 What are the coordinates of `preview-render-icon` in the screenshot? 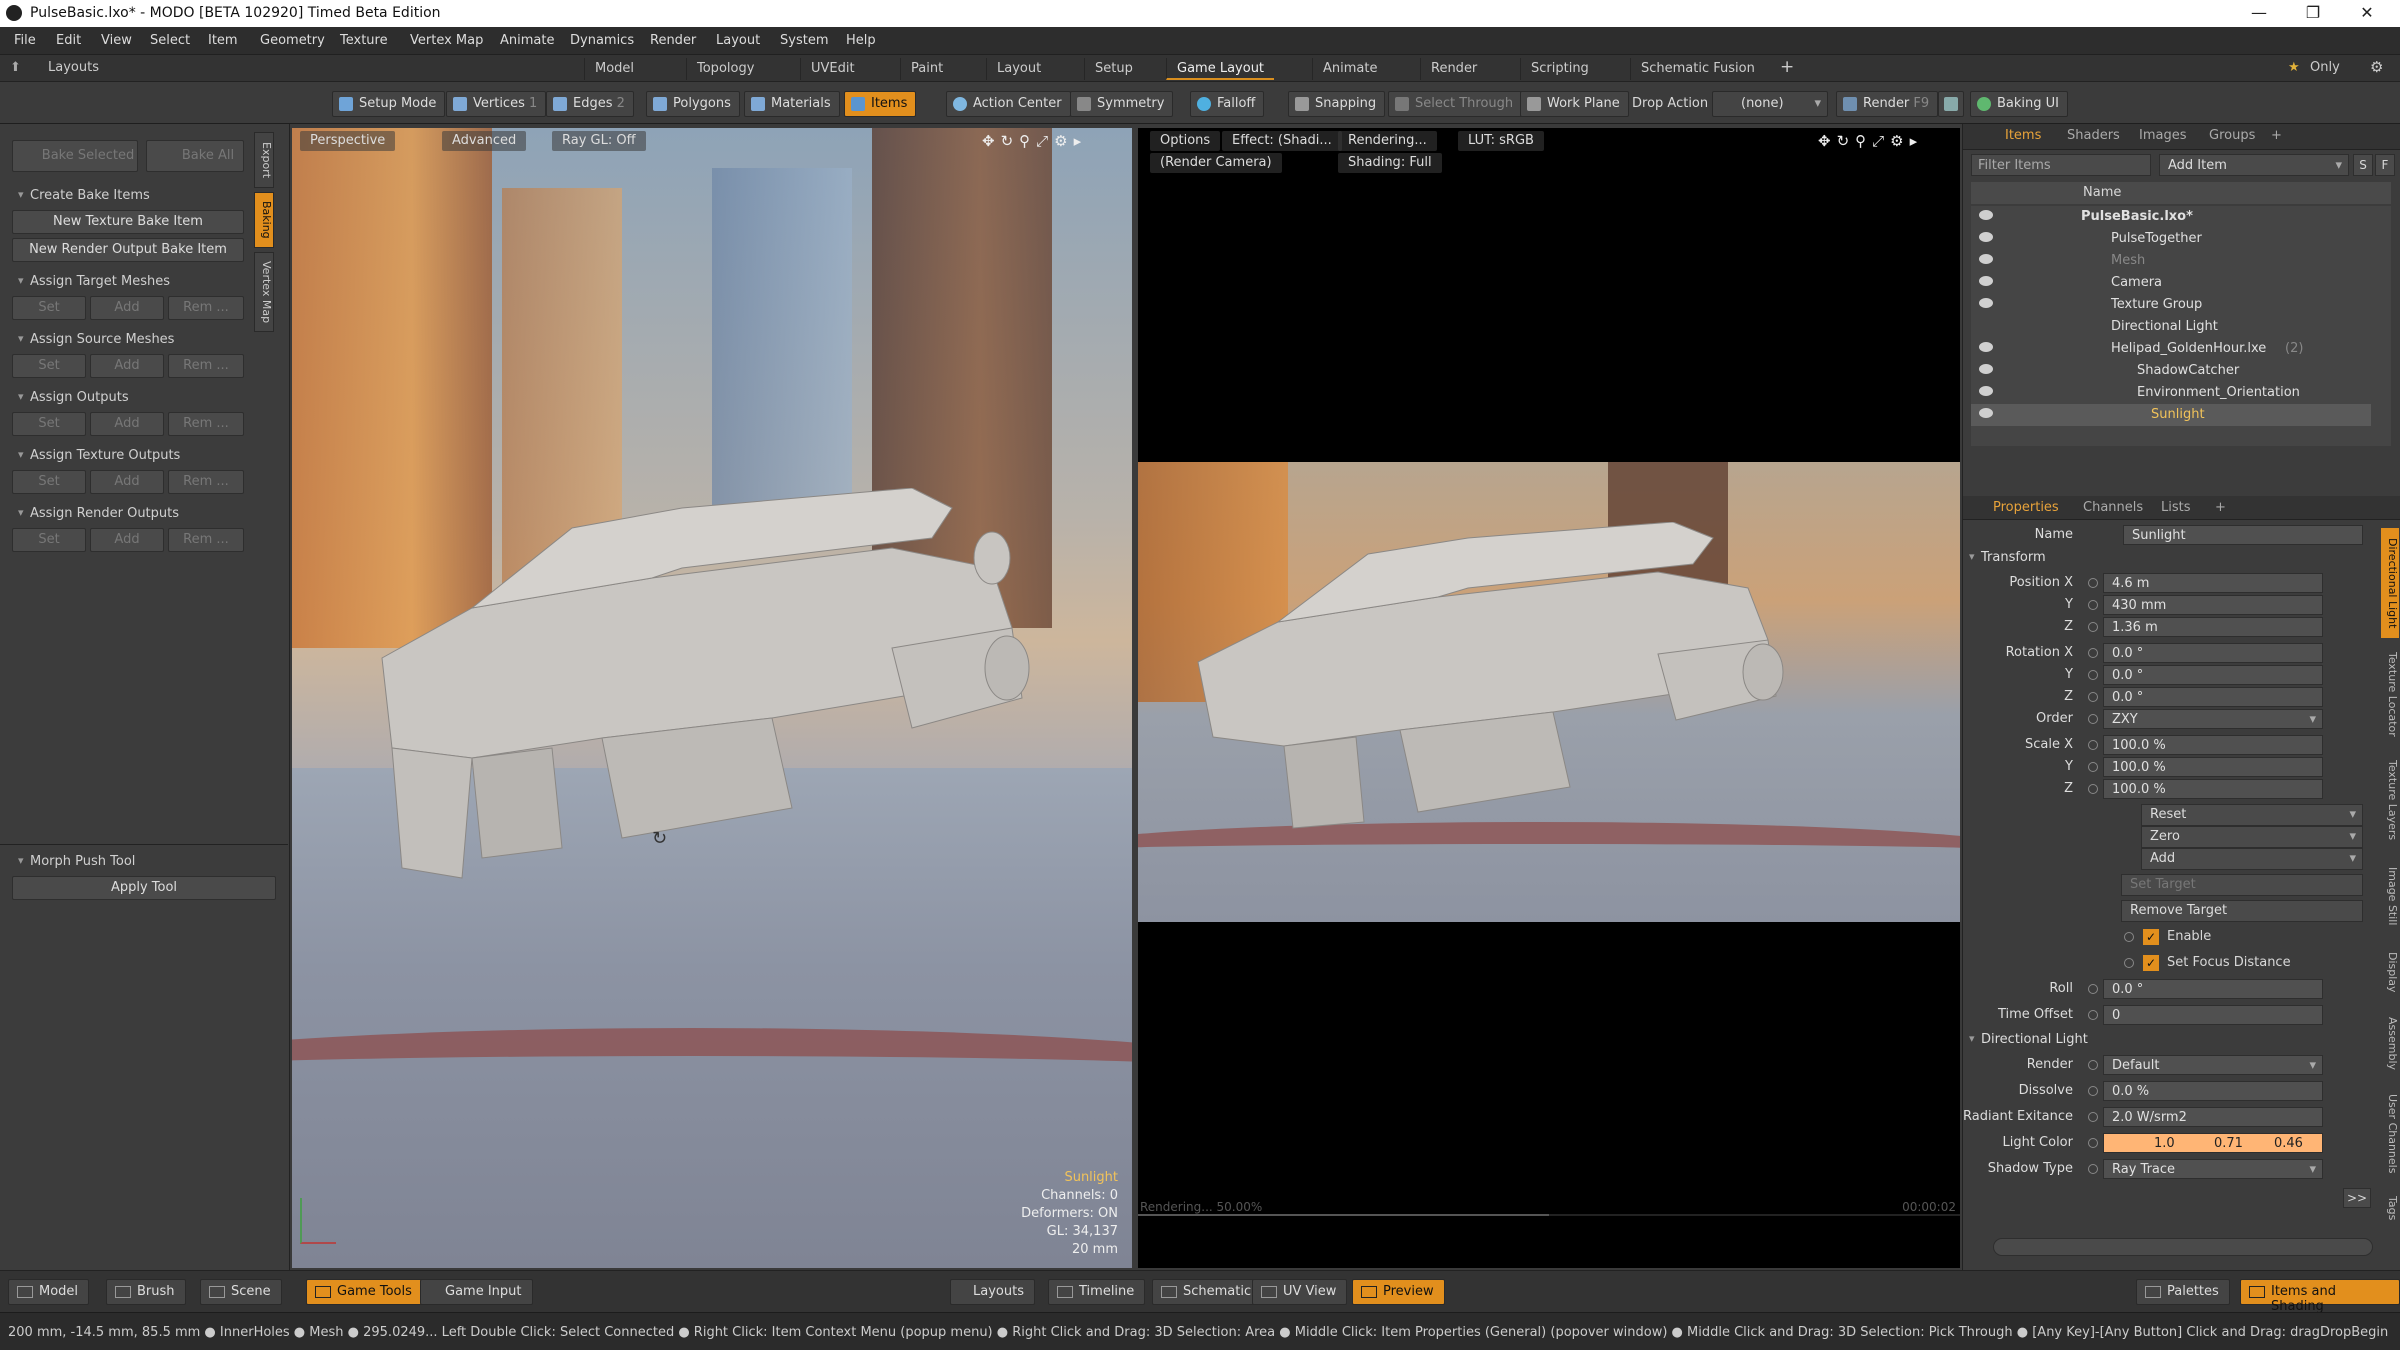 It's located at (1951, 104).